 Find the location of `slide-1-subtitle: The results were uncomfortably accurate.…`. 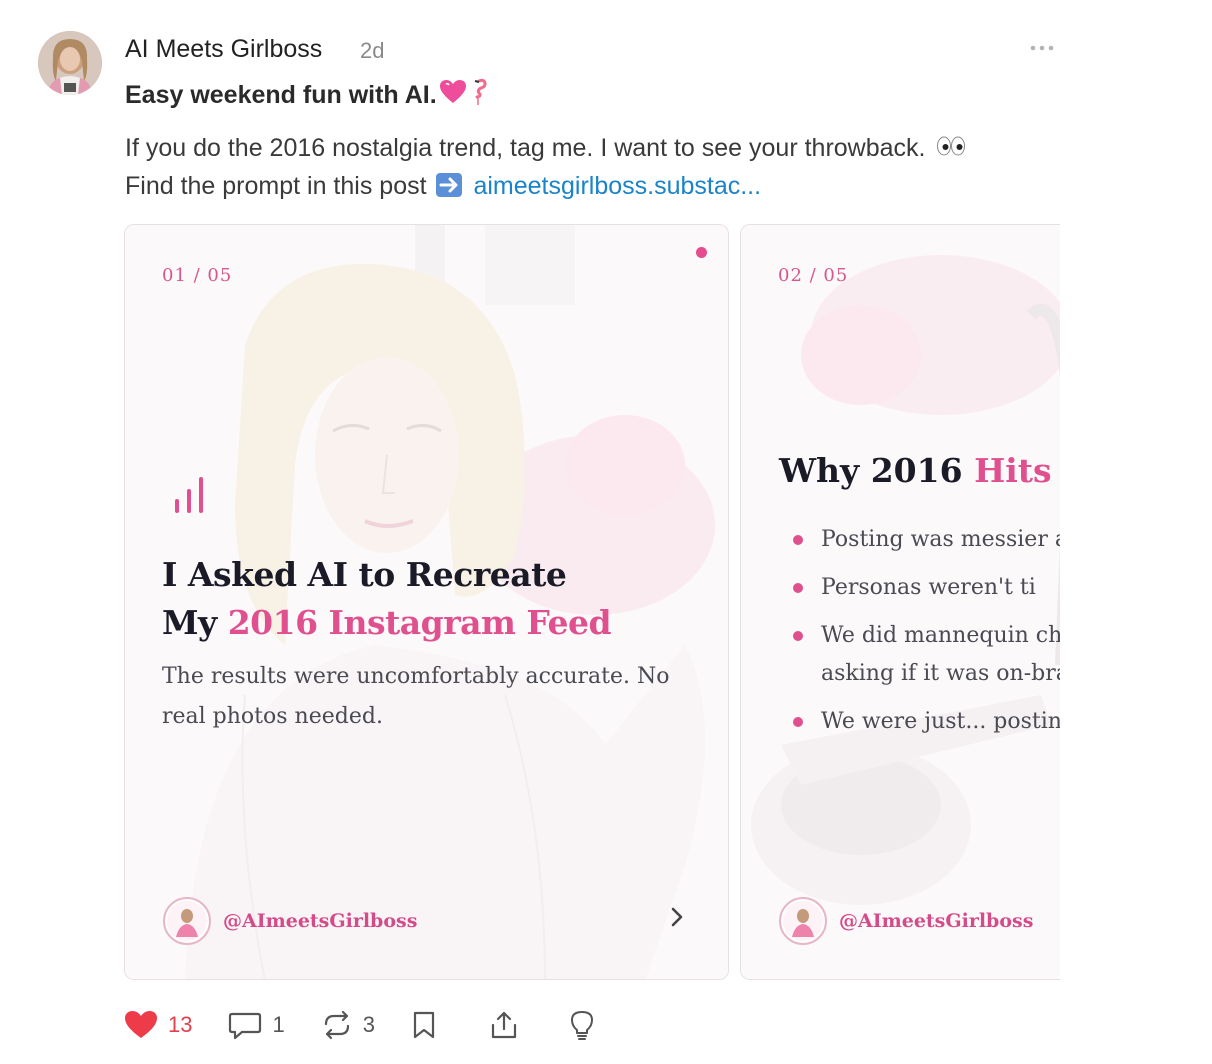

slide-1-subtitle: The results were uncomfortably accurate.… is located at coordinates (416, 696).